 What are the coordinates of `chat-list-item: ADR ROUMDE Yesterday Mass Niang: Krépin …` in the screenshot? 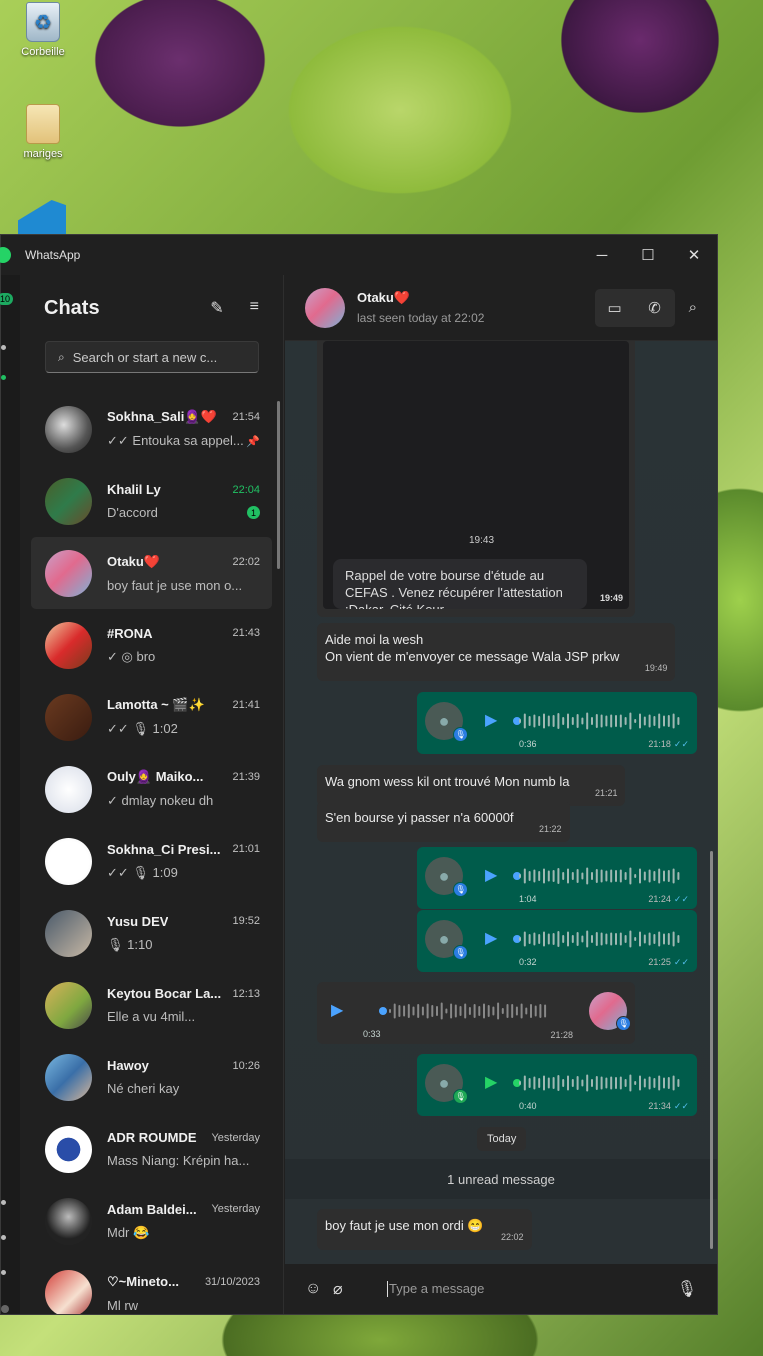 It's located at (151, 1149).